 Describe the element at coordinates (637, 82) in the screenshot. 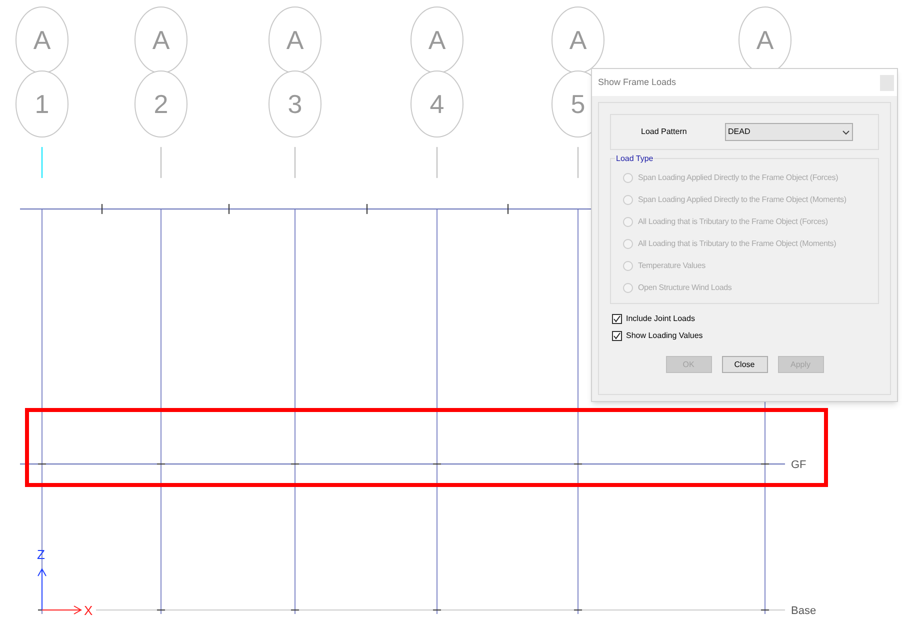

I see `dialog-title: Show Frame Loads` at that location.